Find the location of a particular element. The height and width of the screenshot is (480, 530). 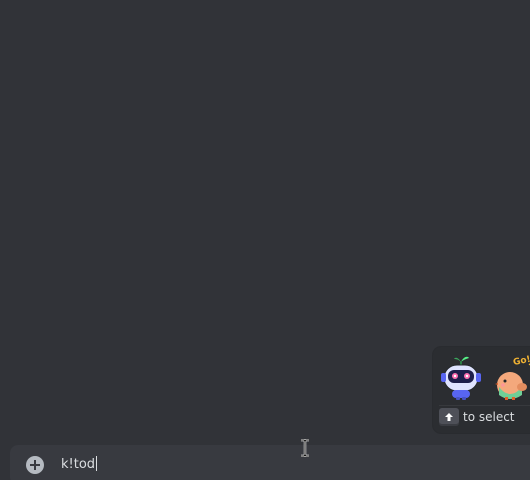

plus-circle-icon is located at coordinates (35, 465).